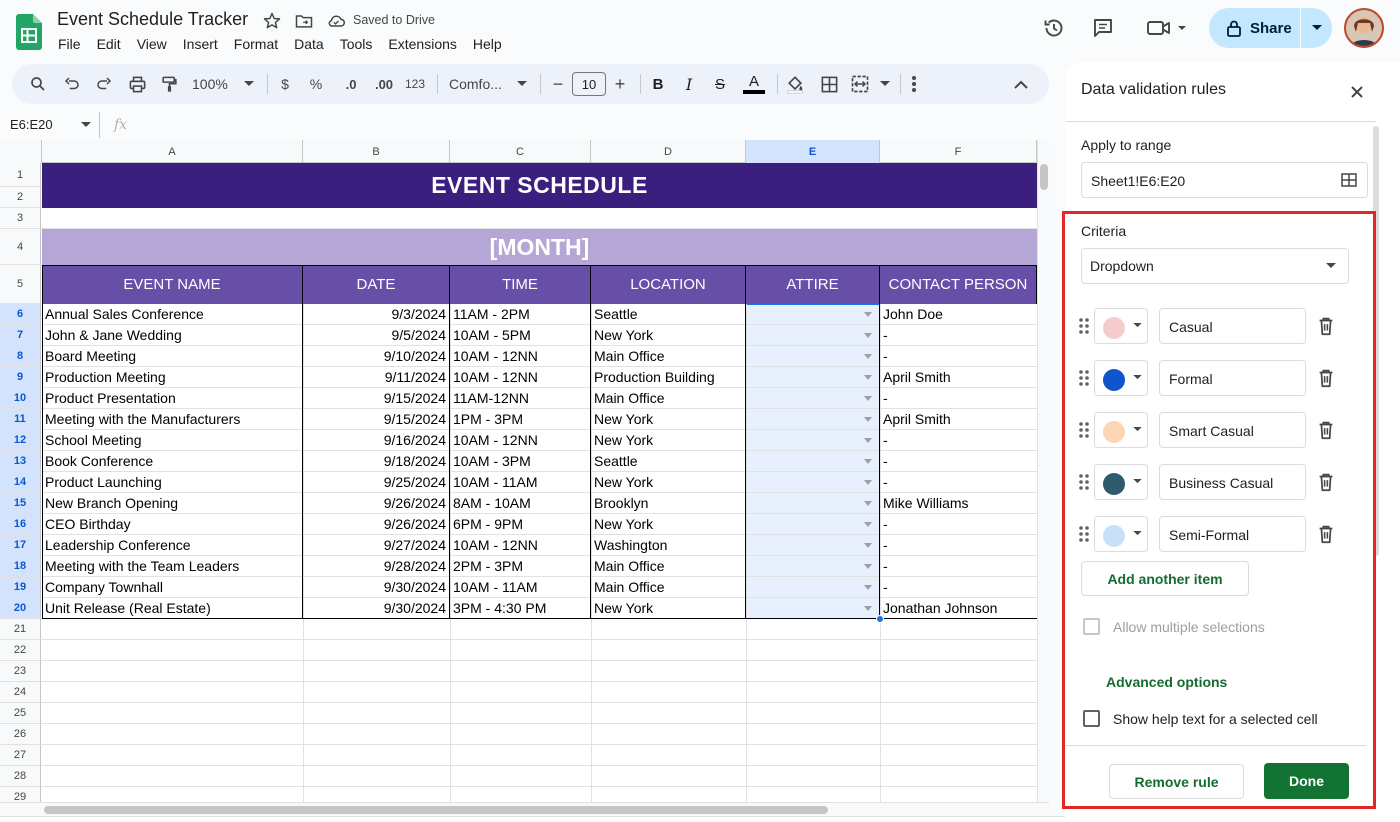  Describe the element at coordinates (260, 44) in the screenshot. I see `menu-format: Format` at that location.